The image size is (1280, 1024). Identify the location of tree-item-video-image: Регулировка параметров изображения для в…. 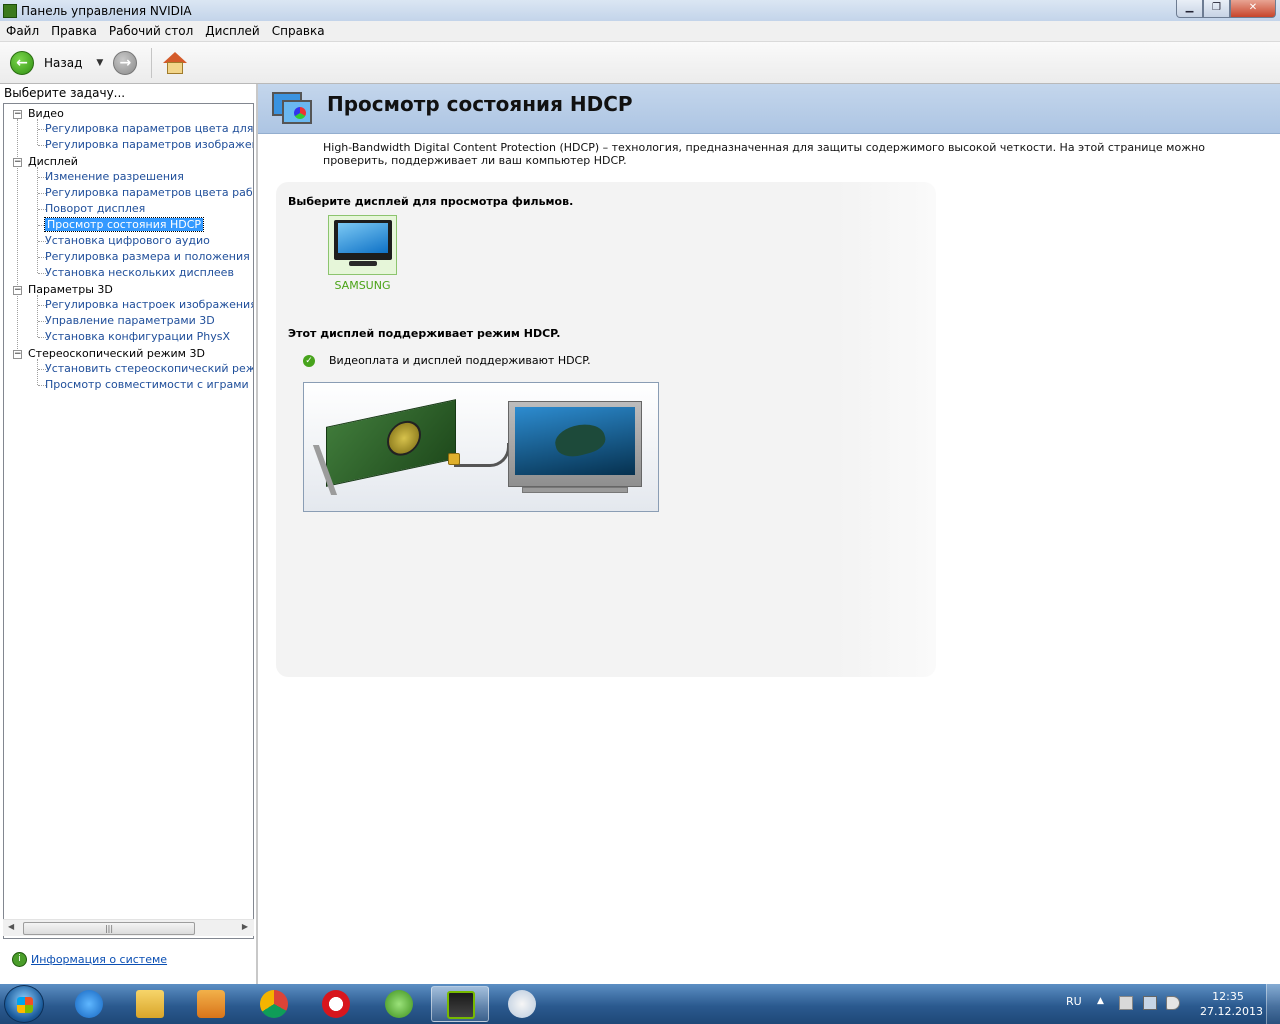
(149, 144).